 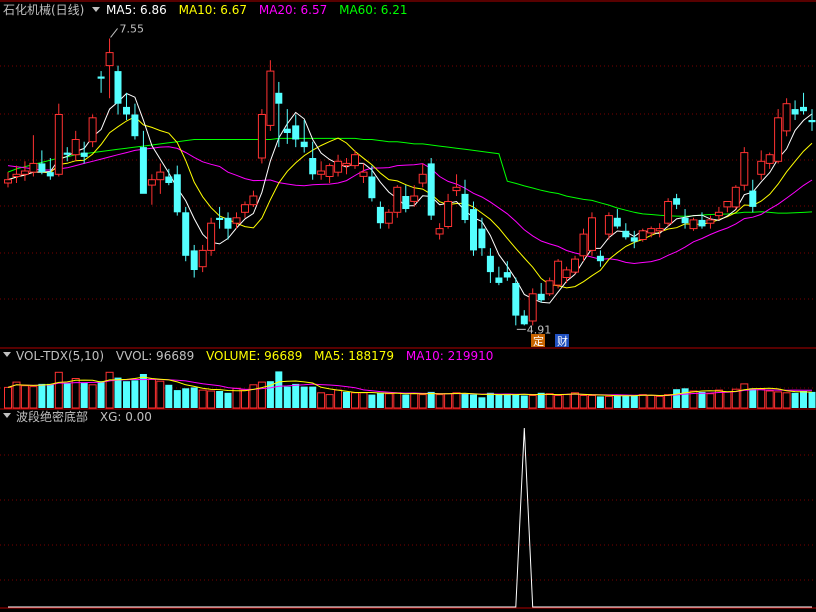 I want to click on legend-ma10: MA10: 6.67, so click(x=213, y=10).